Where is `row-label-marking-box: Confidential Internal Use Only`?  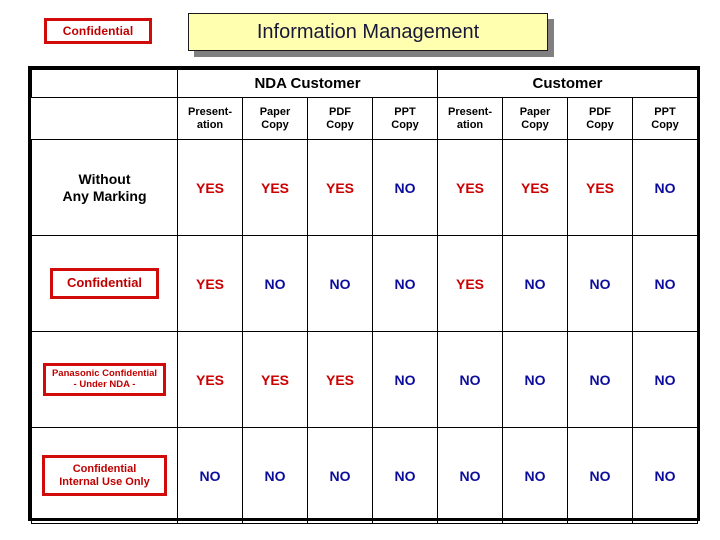
row-label-marking-box: Confidential Internal Use Only is located at coordinates (104, 475).